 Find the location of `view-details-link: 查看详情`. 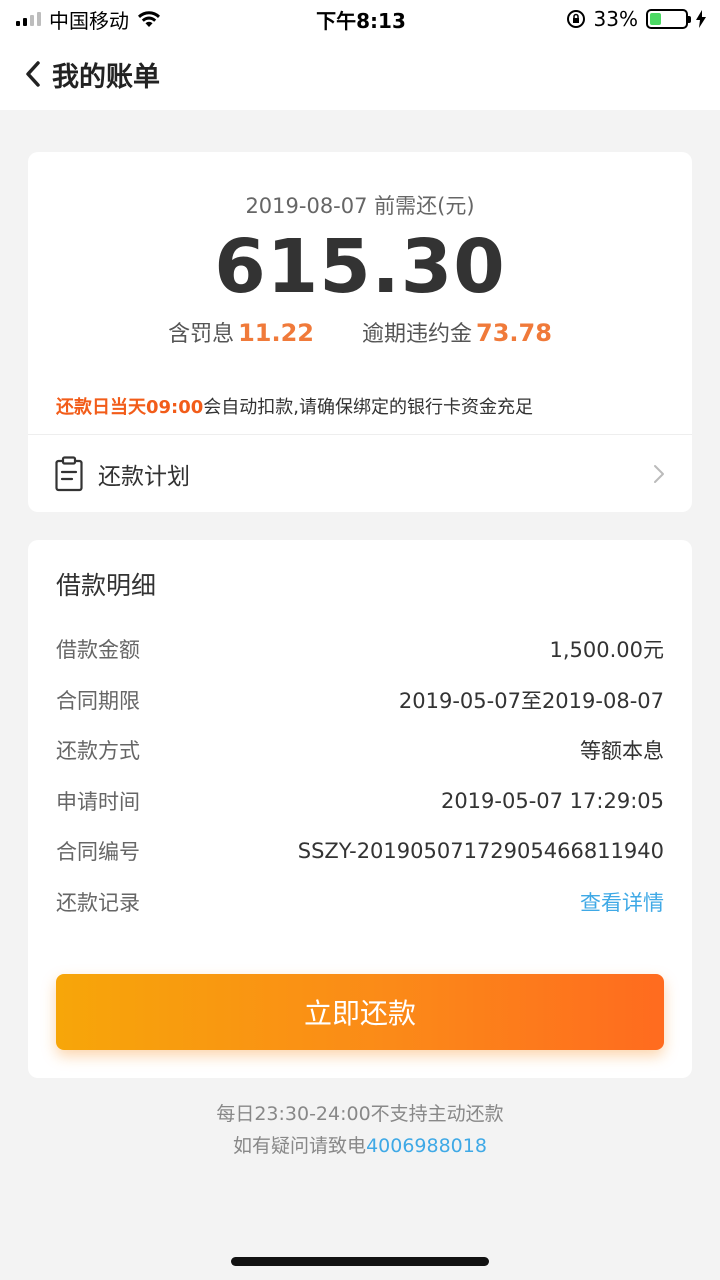

view-details-link: 查看详情 is located at coordinates (622, 902).